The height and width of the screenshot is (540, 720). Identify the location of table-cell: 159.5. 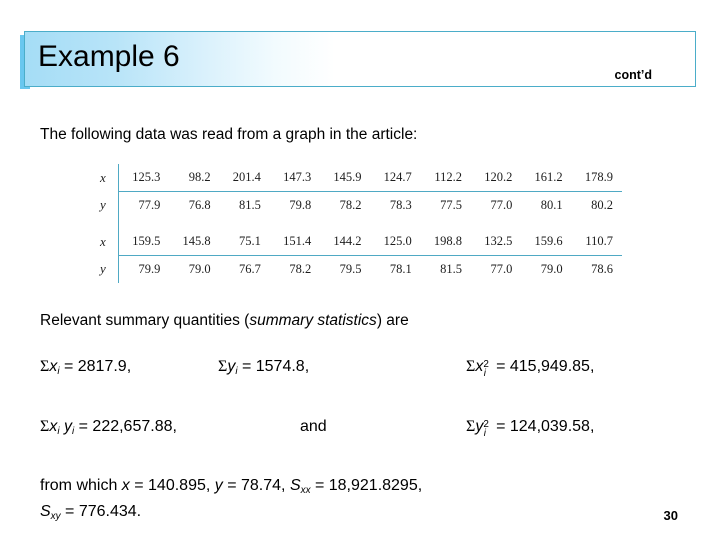
(144, 242).